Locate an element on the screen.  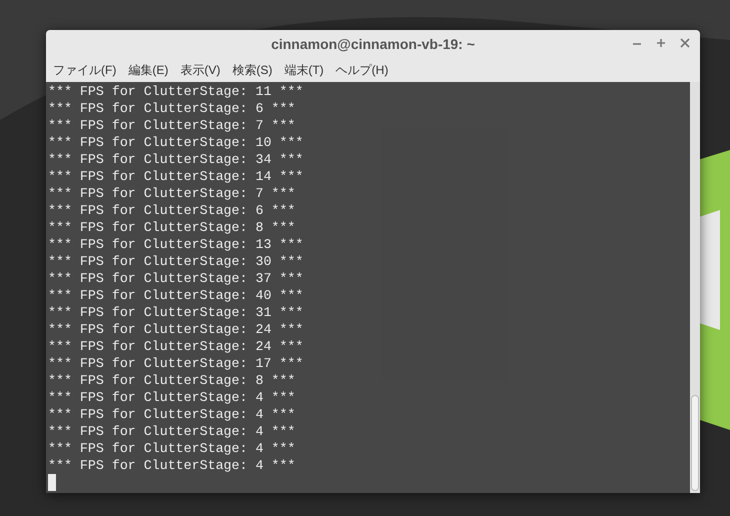
terminal-line: *** FPS for ClutterStage: 31 *** is located at coordinates (176, 312).